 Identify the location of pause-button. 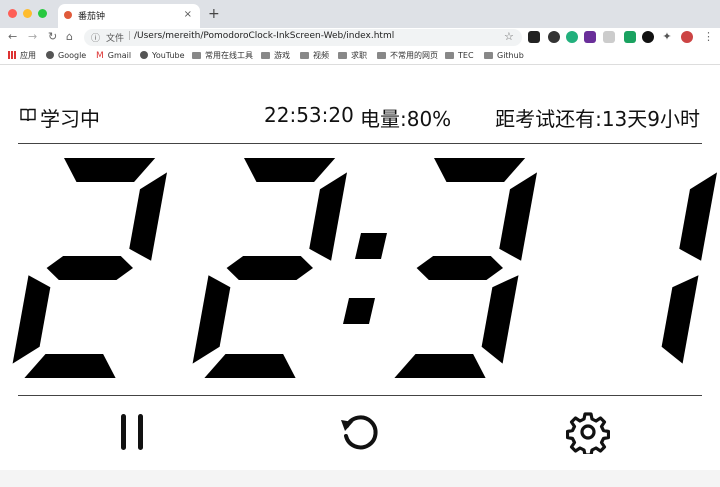
(132, 432).